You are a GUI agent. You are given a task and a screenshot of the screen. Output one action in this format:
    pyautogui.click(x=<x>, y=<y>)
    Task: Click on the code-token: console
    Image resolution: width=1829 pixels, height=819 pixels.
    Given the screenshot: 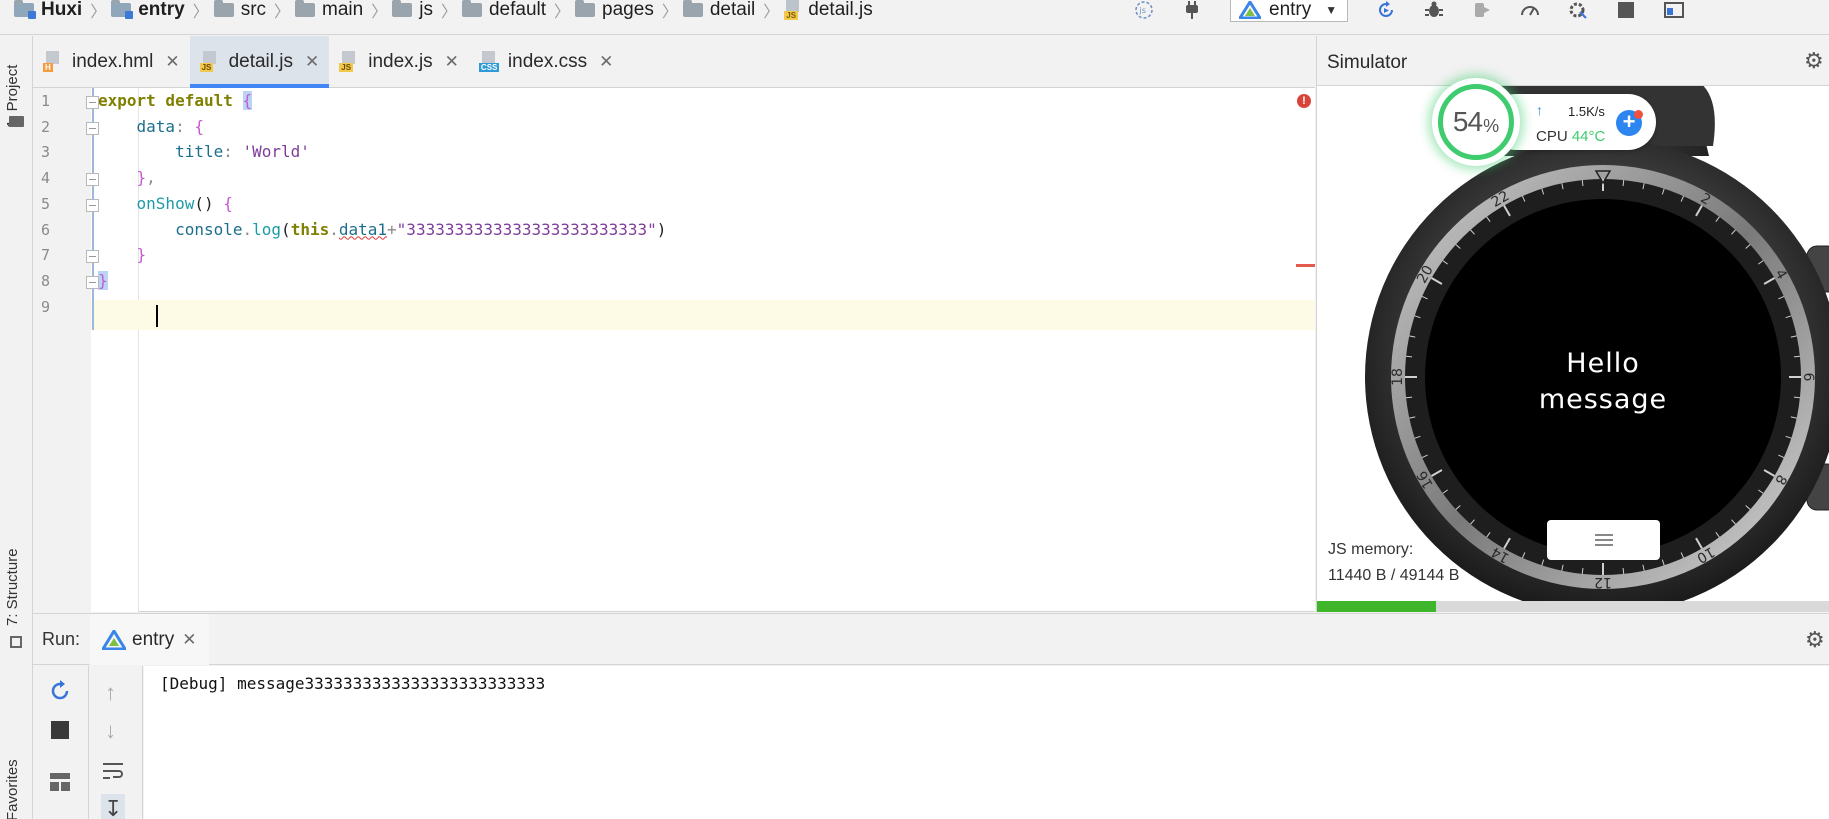 What is the action you would take?
    pyautogui.click(x=209, y=229)
    